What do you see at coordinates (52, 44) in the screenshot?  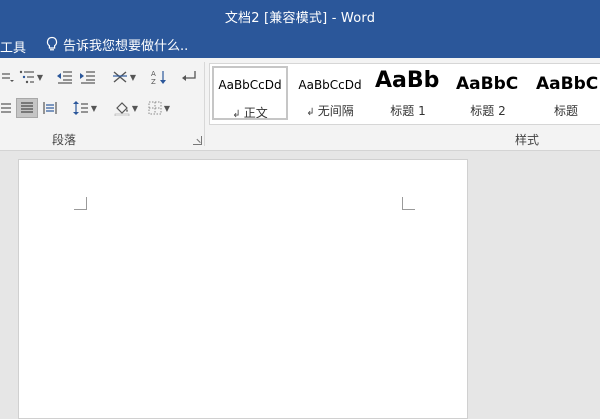 I see `lightbulb-icon` at bounding box center [52, 44].